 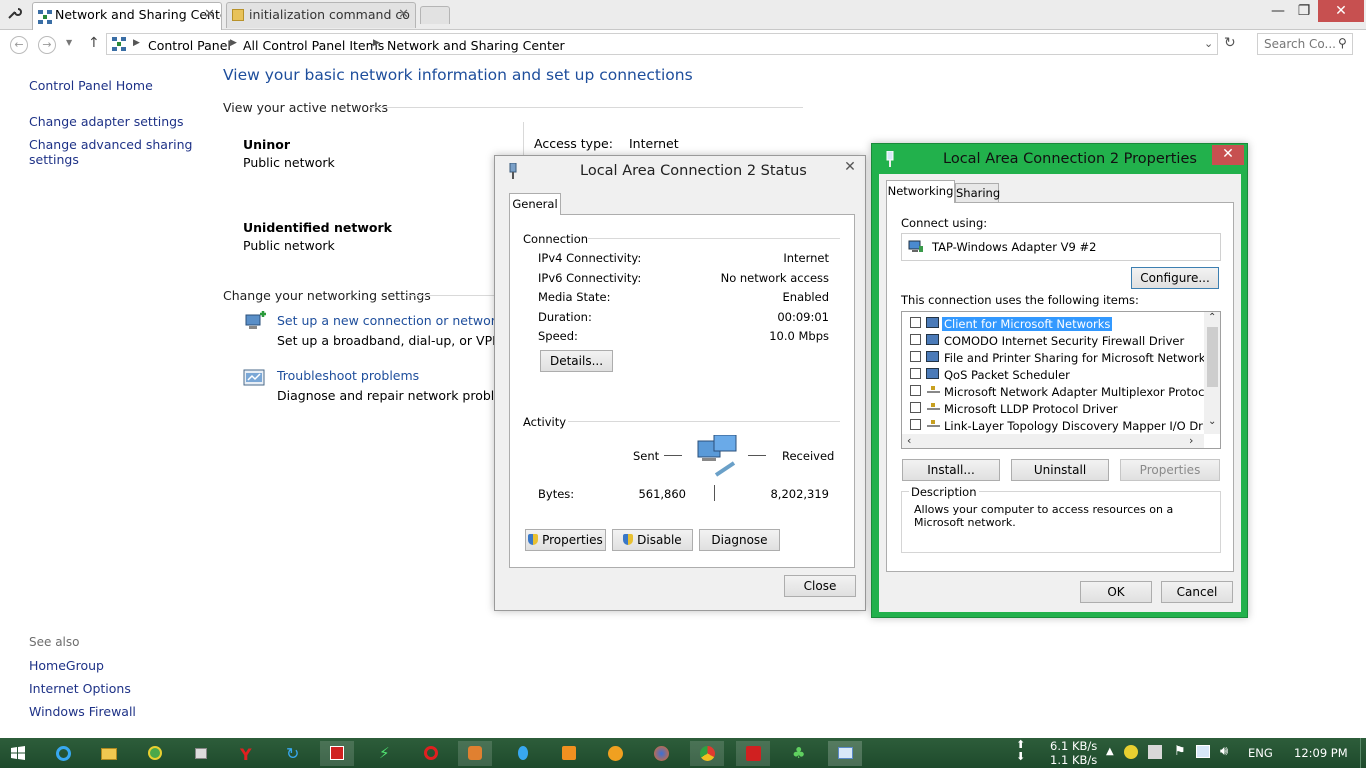 What do you see at coordinates (1052, 323) in the screenshot?
I see `list-item: Client for Microsoft Networks` at bounding box center [1052, 323].